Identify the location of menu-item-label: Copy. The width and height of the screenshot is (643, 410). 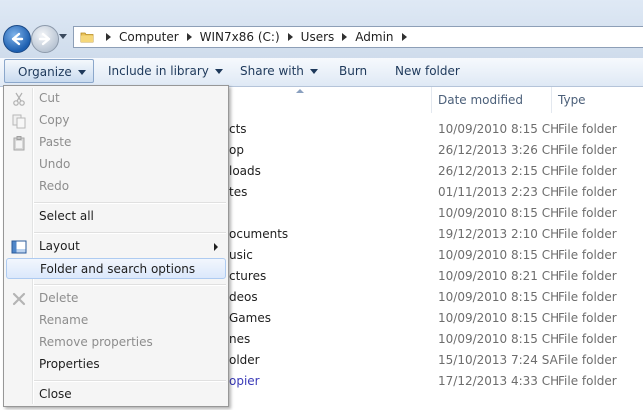
(54, 120).